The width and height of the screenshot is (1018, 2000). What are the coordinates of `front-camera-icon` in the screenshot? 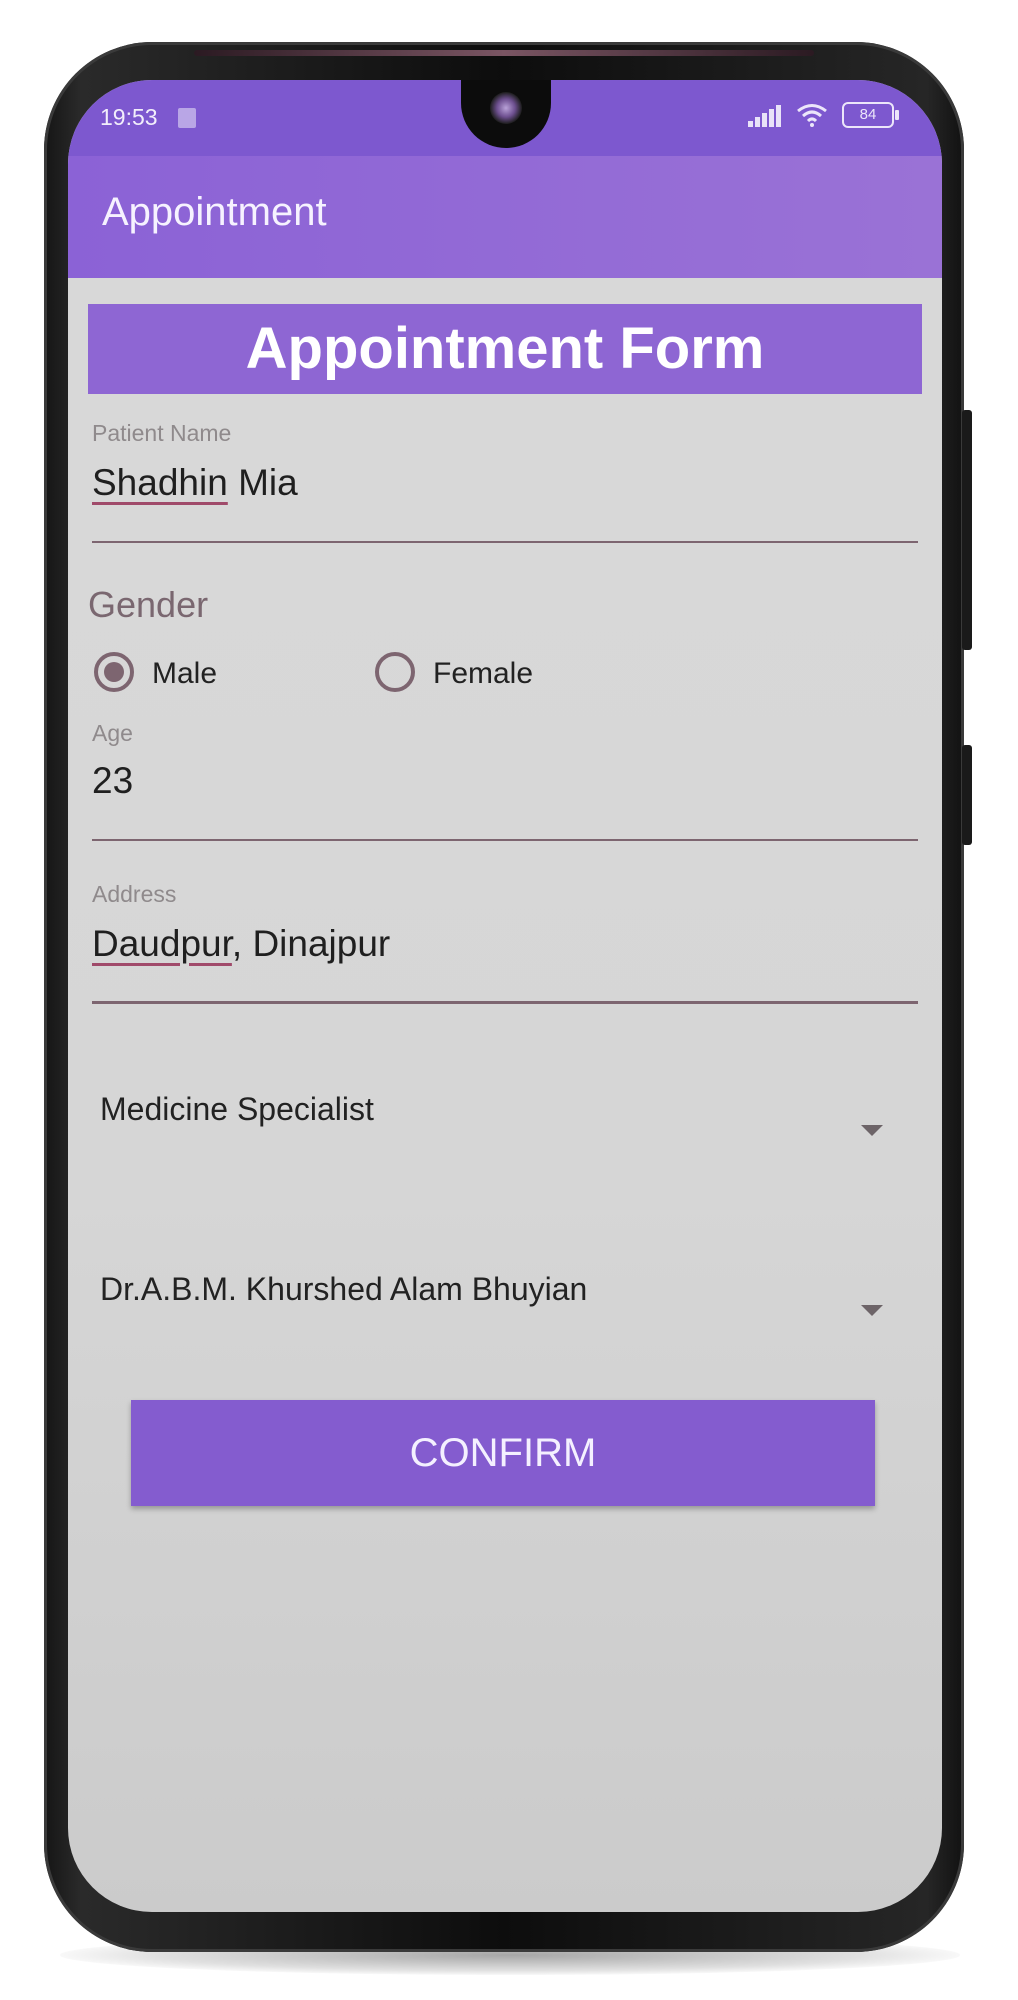 It's located at (506, 108).